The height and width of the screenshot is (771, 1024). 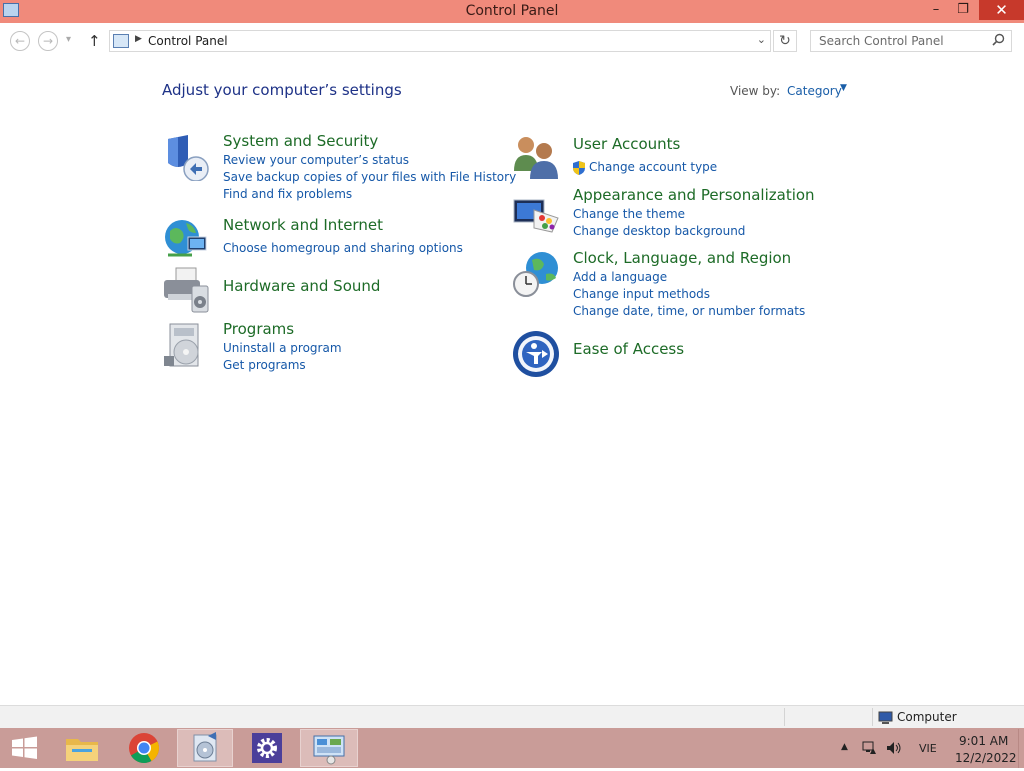 I want to click on computer-icon, so click(x=885, y=719).